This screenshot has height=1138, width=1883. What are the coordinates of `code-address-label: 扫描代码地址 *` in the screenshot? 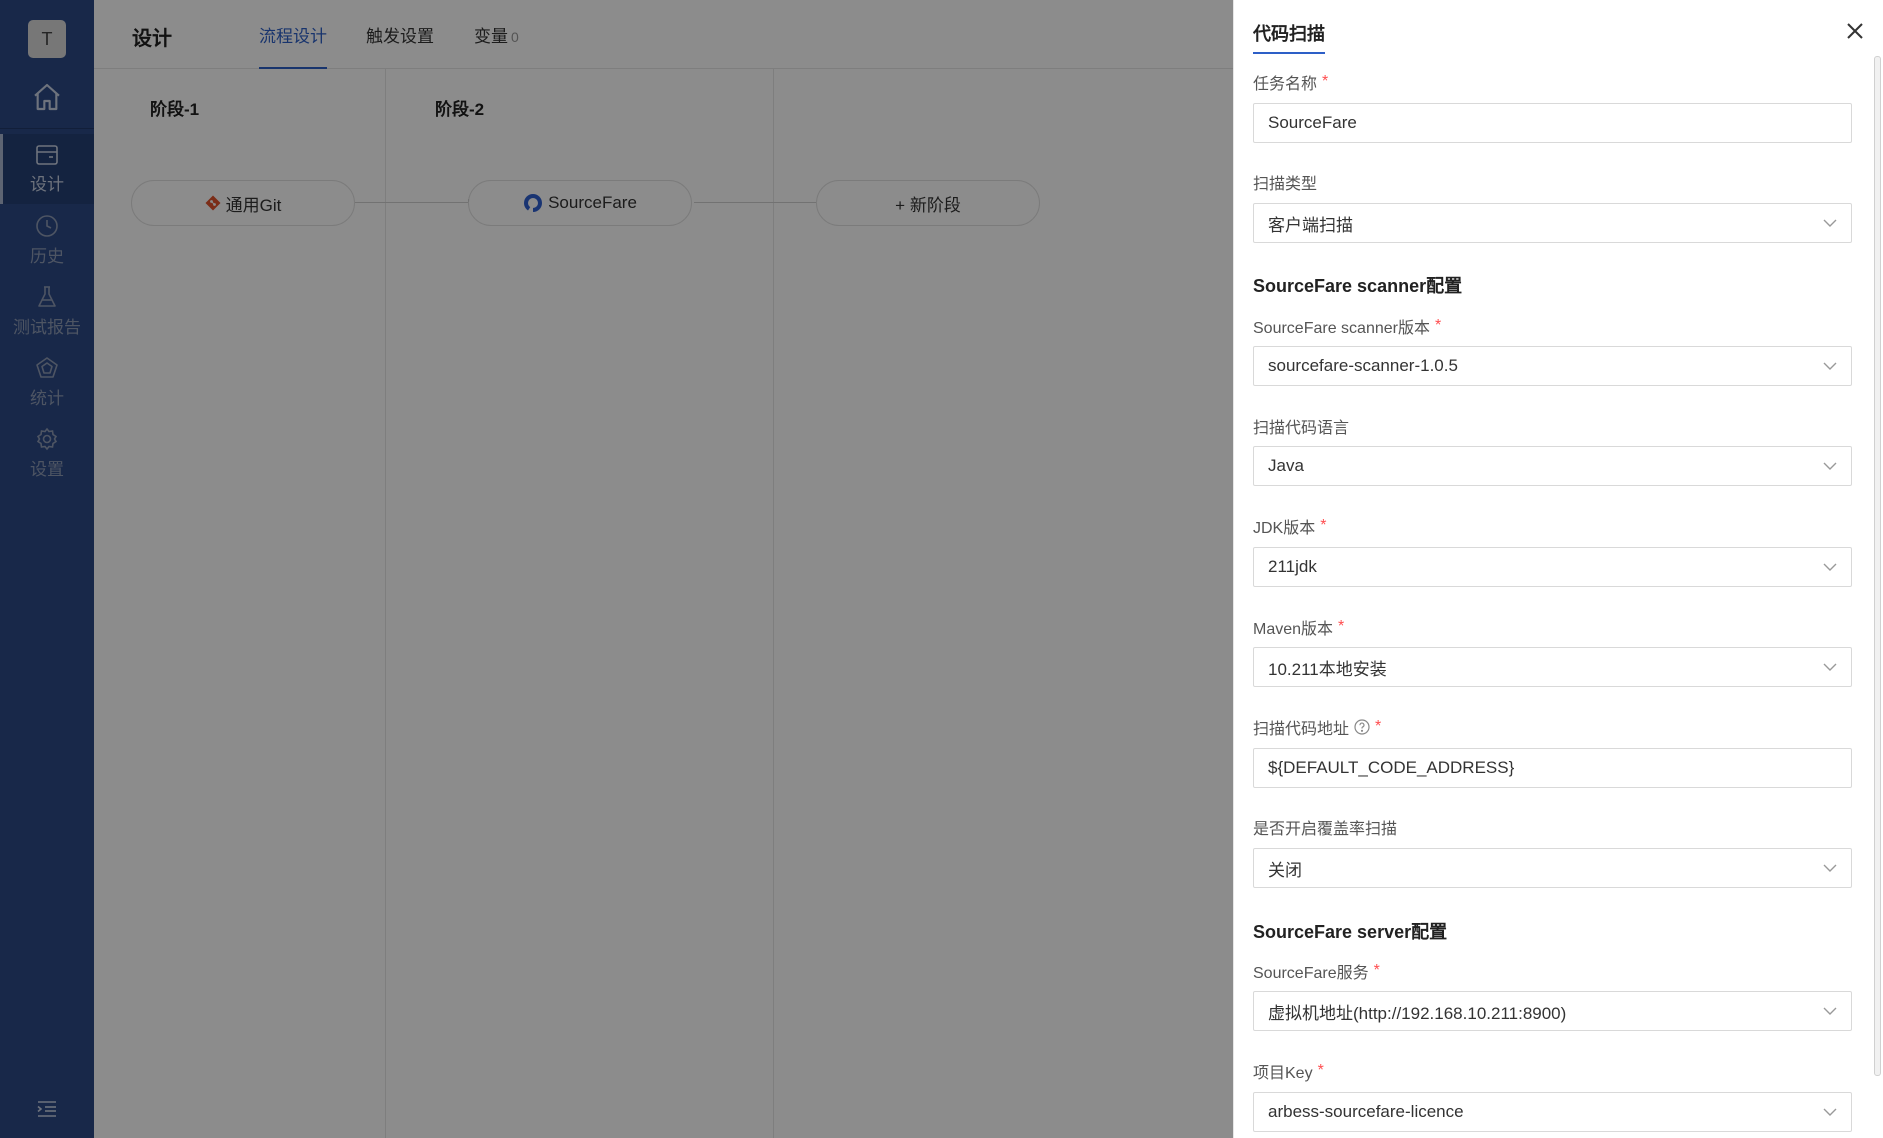 It's located at (1317, 728).